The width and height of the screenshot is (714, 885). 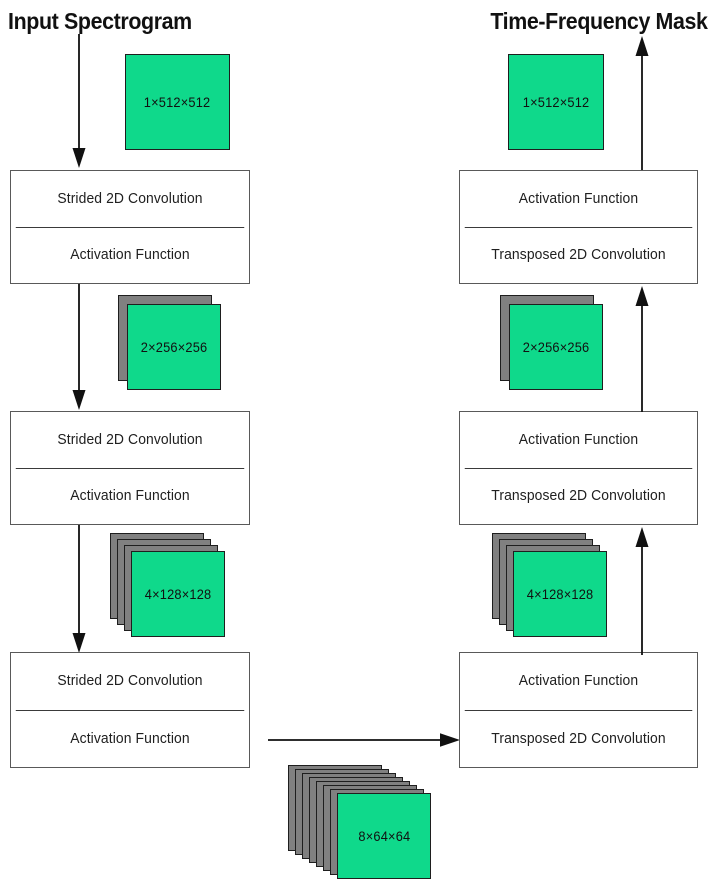 I want to click on tensor-stack-enc-1: 1×512×512, so click(x=180, y=104).